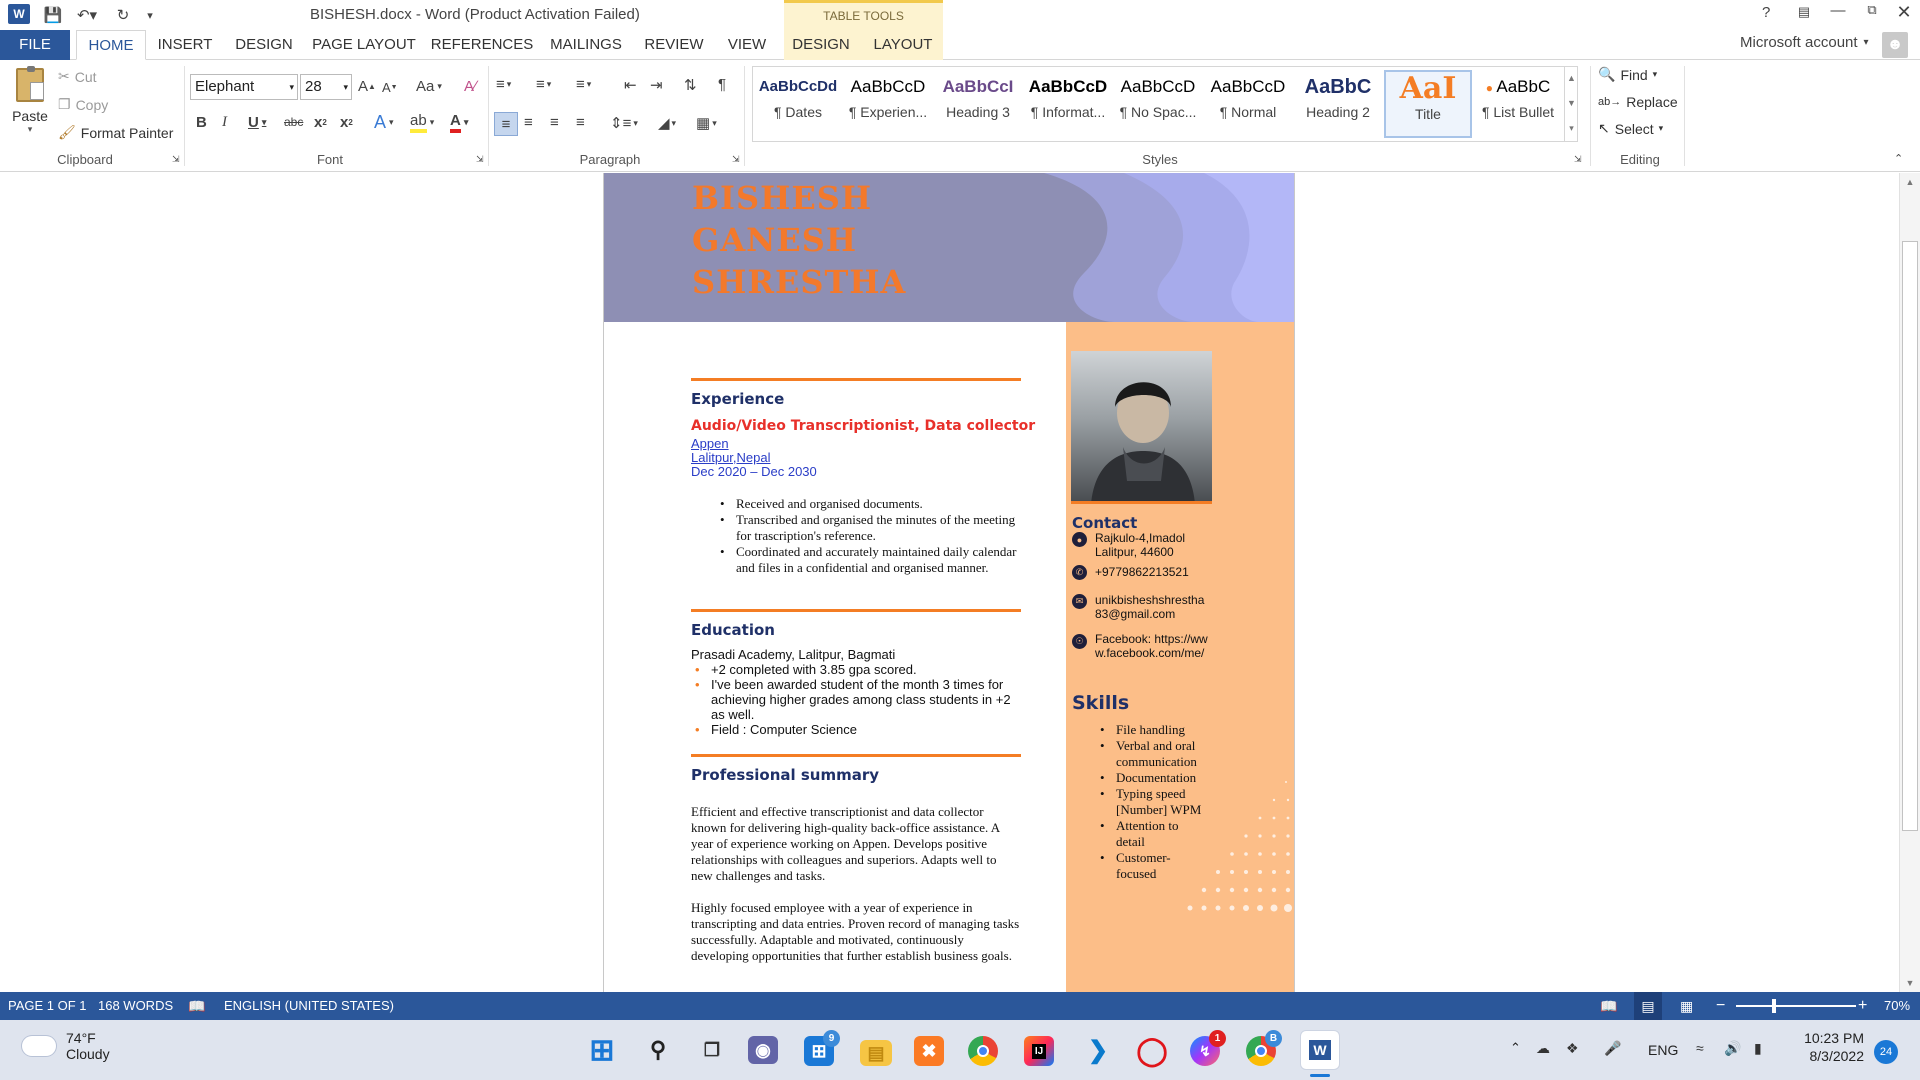 The width and height of the screenshot is (1920, 1080). Describe the element at coordinates (185, 45) in the screenshot. I see `tab-insert: INSERT` at that location.